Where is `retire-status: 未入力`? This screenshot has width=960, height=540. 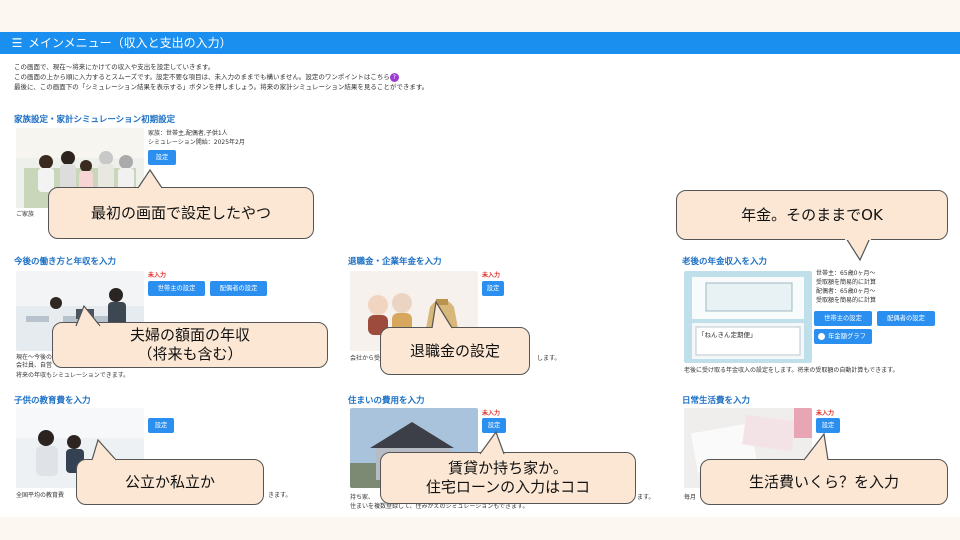
retire-status: 未入力 is located at coordinates (491, 275).